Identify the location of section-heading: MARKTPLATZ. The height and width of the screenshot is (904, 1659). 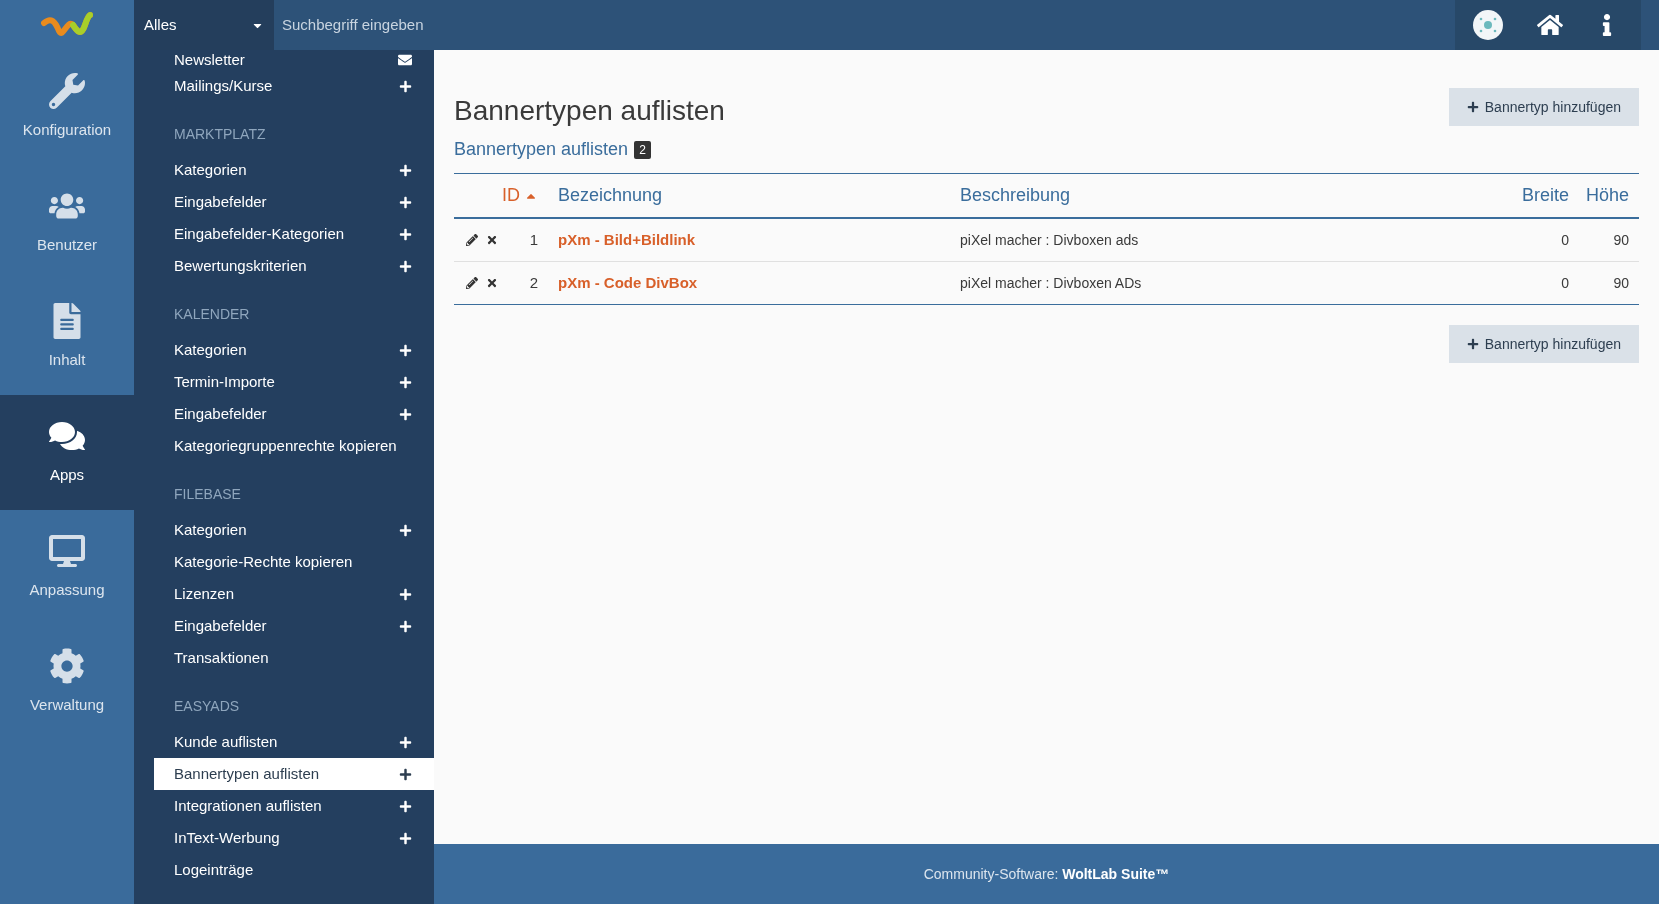
(220, 134).